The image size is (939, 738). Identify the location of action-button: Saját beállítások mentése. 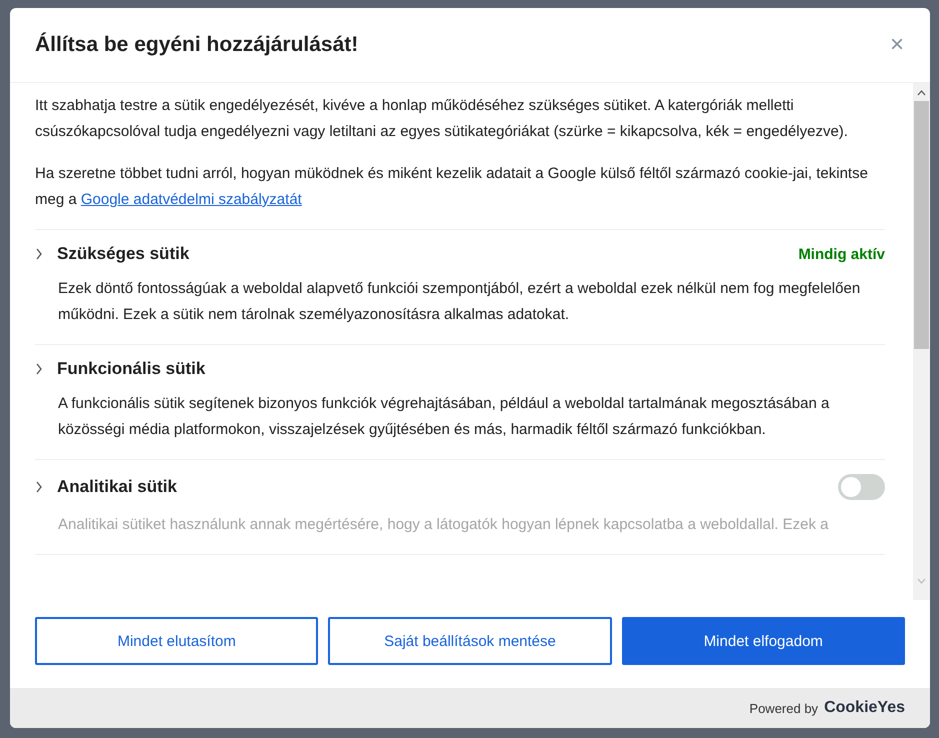
(470, 641).